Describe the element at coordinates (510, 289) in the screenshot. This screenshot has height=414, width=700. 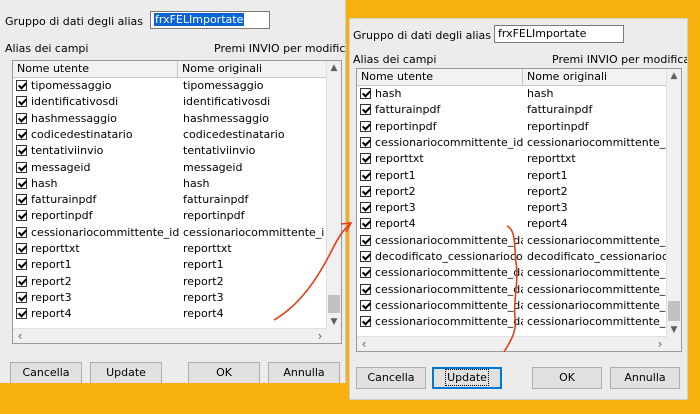
I see `annotation-bracket` at that location.